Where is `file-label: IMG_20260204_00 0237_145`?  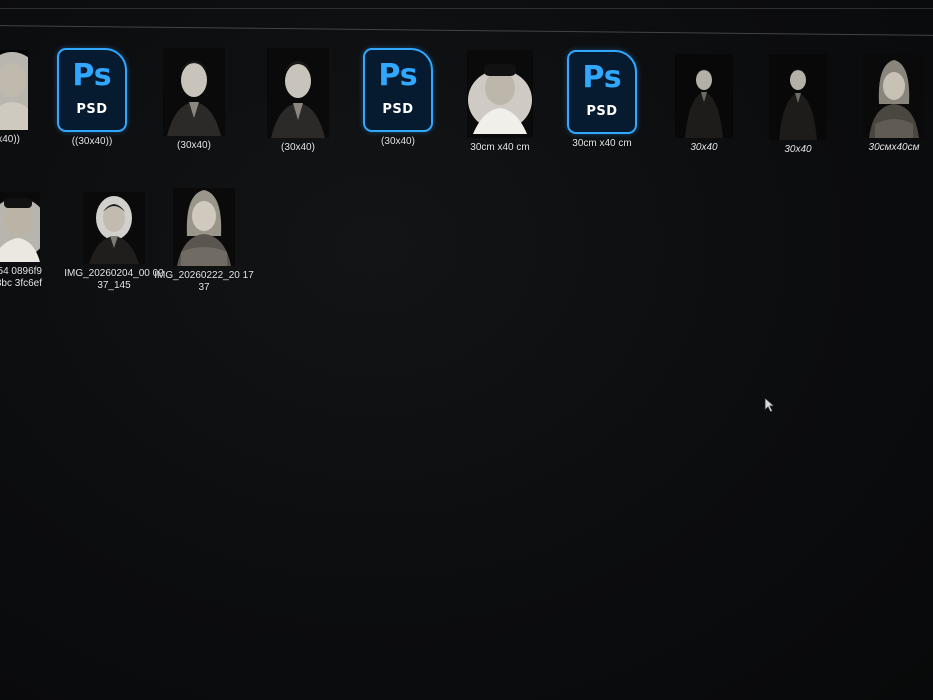
file-label: IMG_20260204_00 0237_145 is located at coordinates (114, 279).